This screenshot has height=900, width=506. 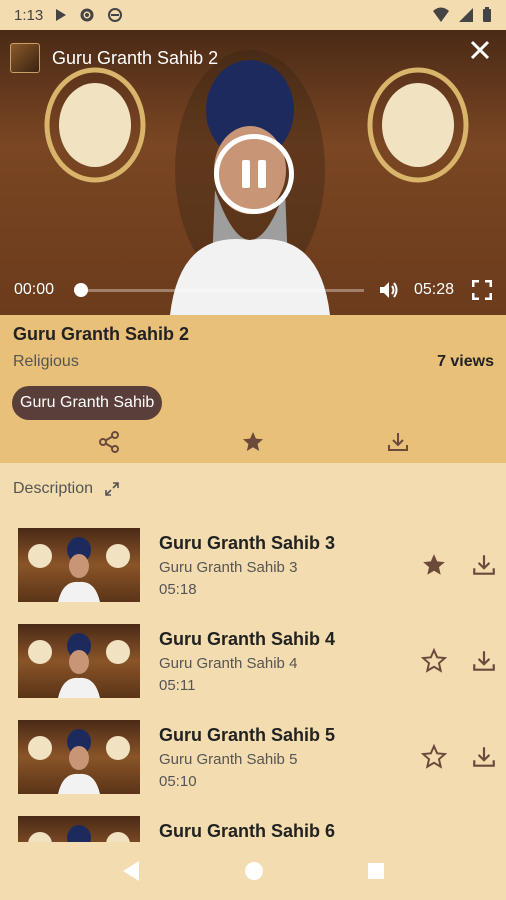 I want to click on expand-icon, so click(x=112, y=489).